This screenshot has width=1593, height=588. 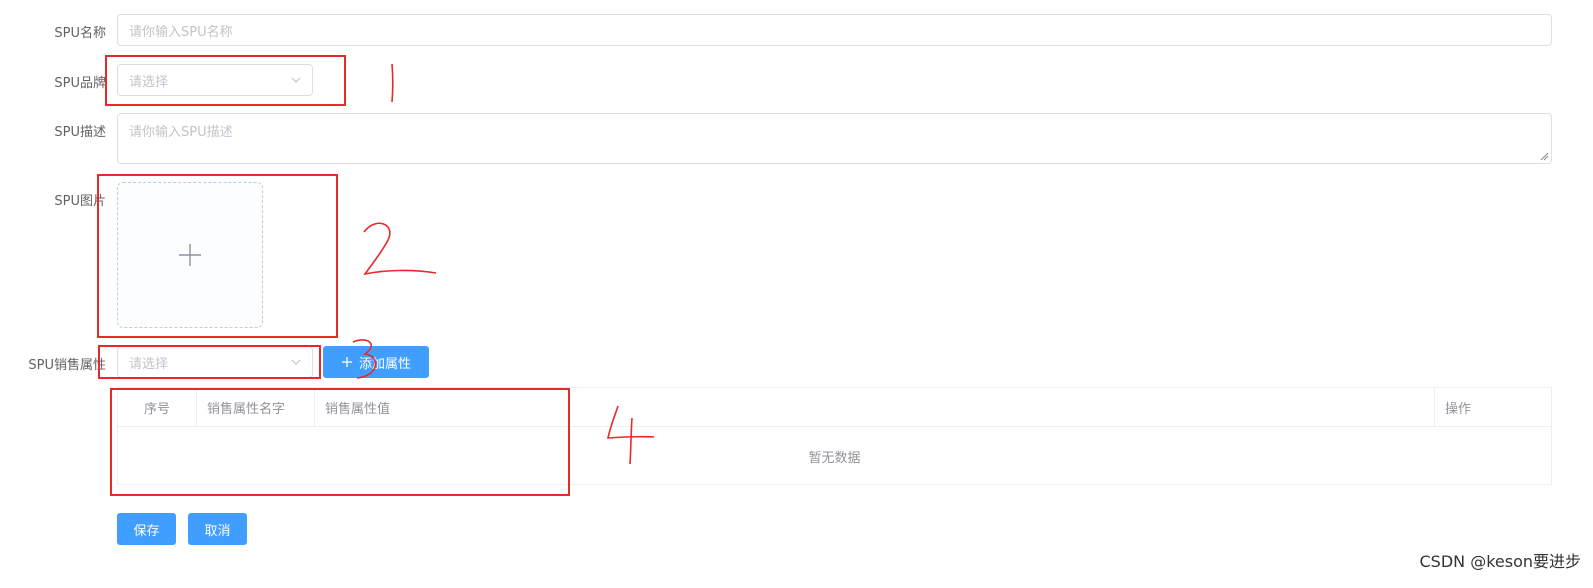 What do you see at coordinates (157, 407) in the screenshot?
I see `table-header-index: 序号` at bounding box center [157, 407].